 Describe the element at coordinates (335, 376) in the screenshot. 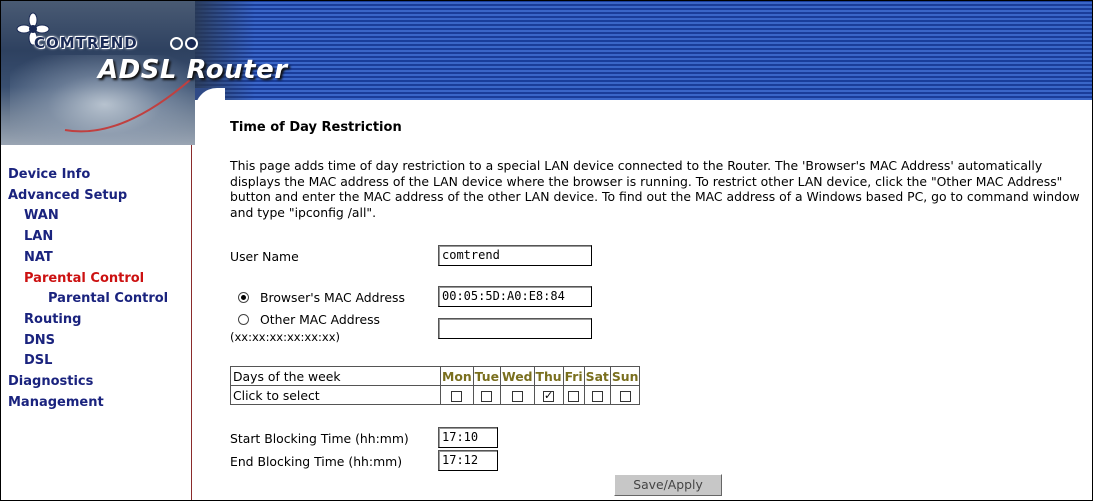

I see `days-of-week-label: Days of the week` at that location.